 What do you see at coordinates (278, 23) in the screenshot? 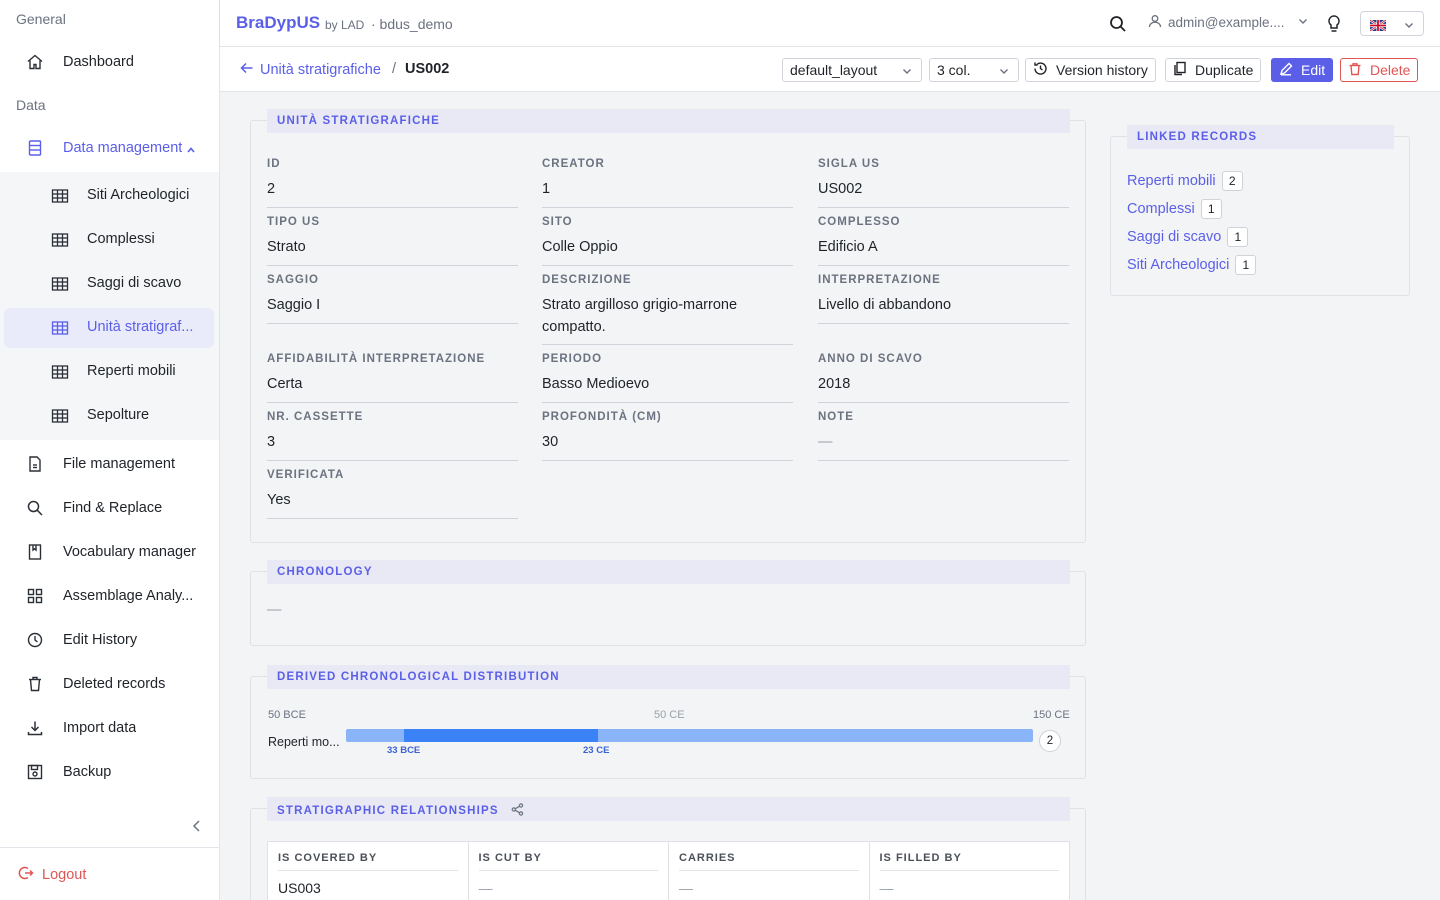
I see `brand-logo: BraDypUS` at bounding box center [278, 23].